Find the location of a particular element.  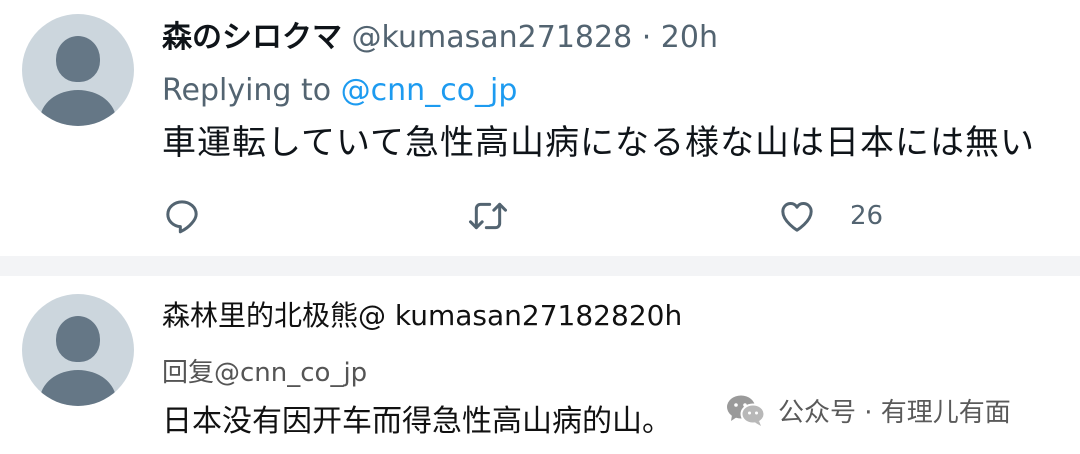

reply-icon is located at coordinates (182, 217).